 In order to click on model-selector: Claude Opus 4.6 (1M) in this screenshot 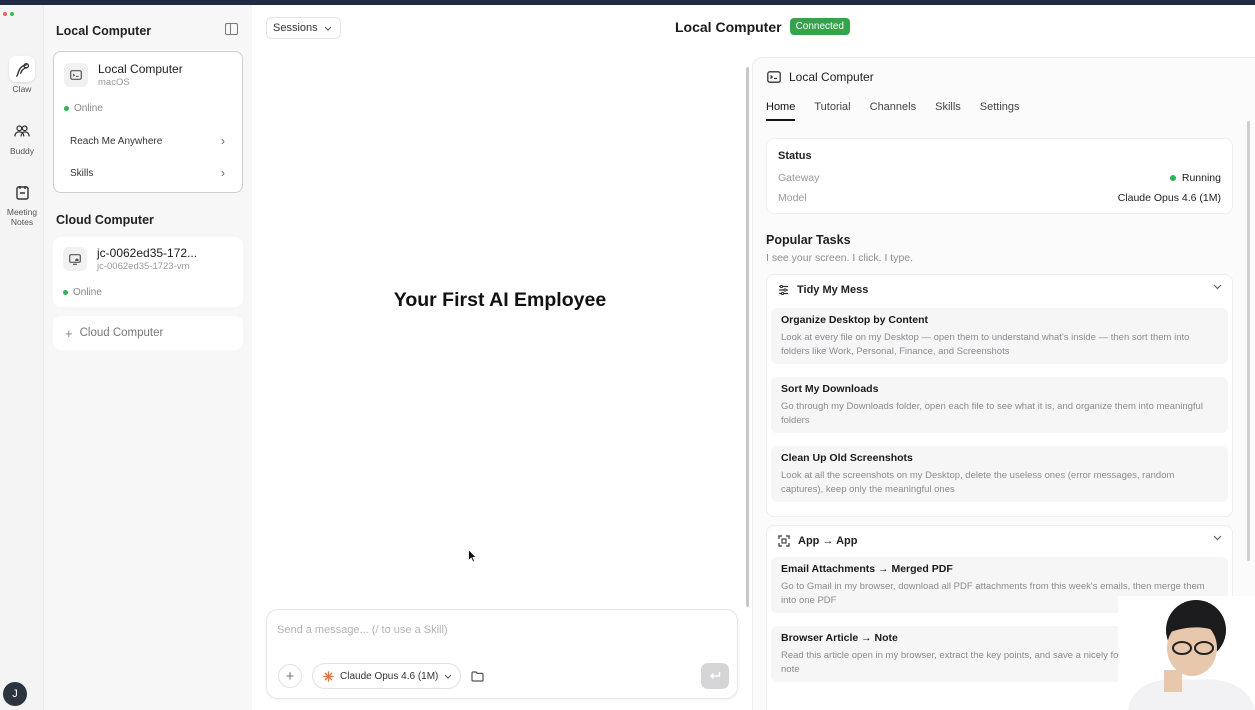, I will do `click(387, 676)`.